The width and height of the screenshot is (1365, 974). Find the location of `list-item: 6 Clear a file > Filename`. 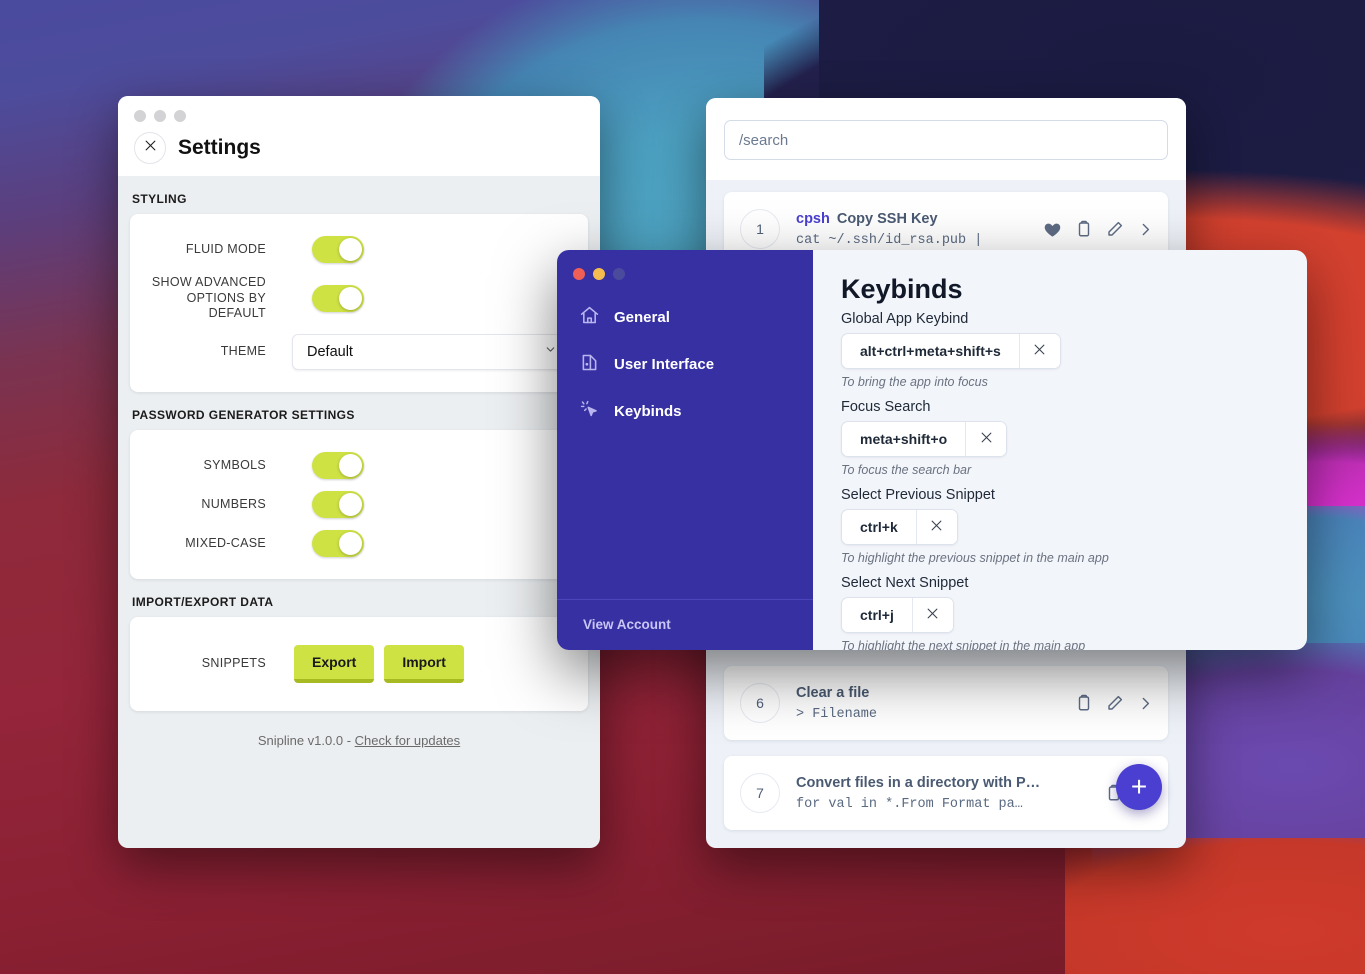

list-item: 6 Clear a file > Filename is located at coordinates (946, 703).